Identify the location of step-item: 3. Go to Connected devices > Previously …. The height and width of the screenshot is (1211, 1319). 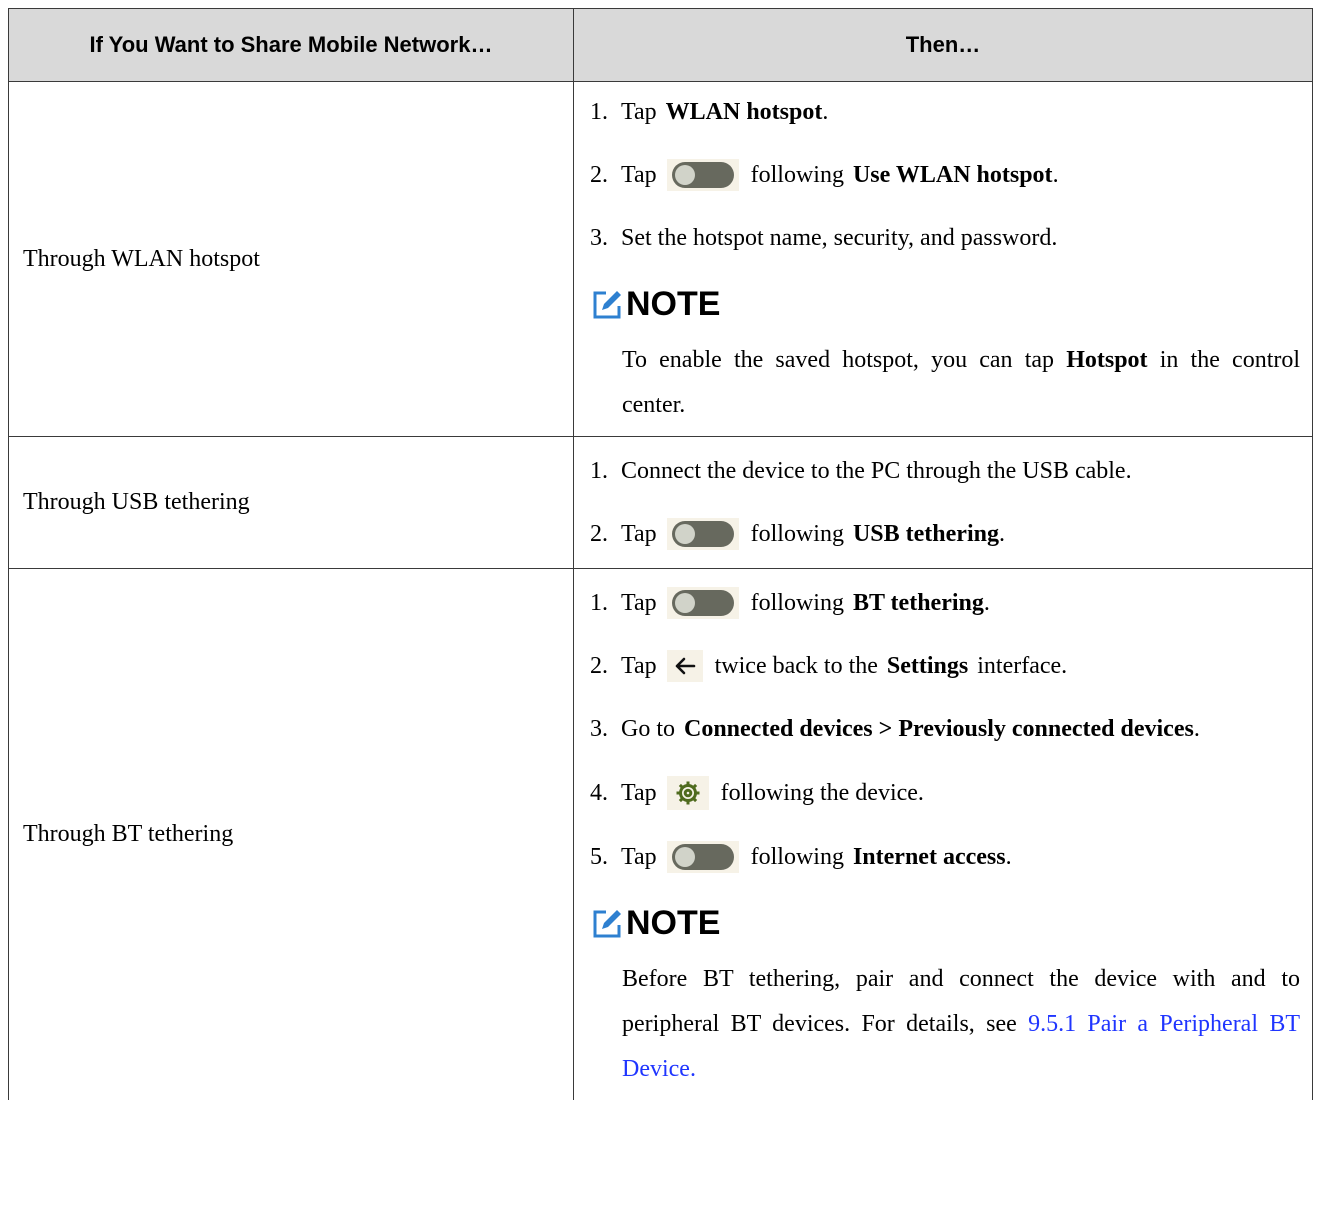
(945, 729).